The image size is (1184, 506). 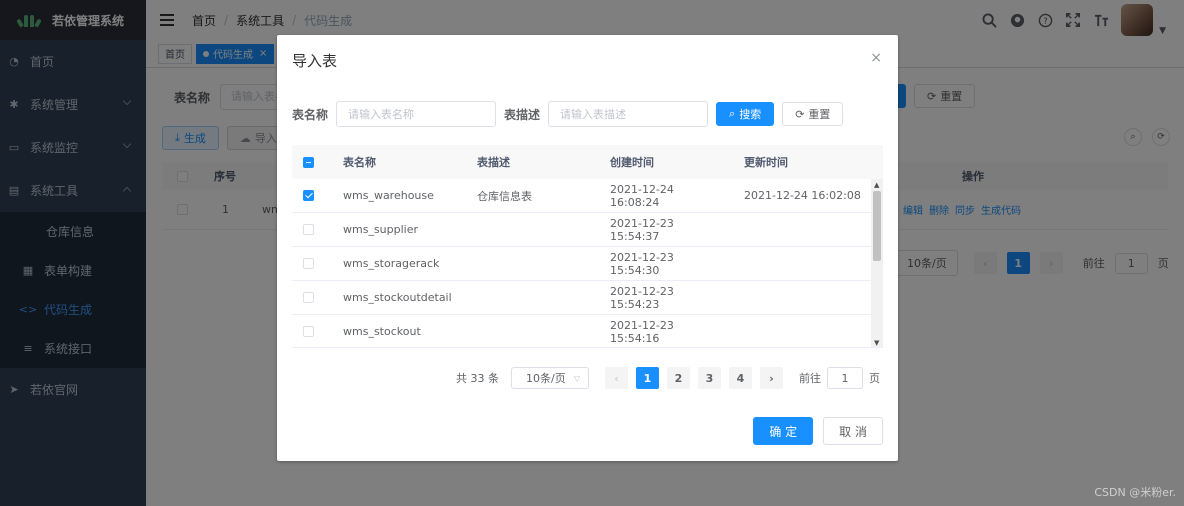 I want to click on dialog-search-form: 表名称 表描述 ⌕ 搜索 ⟳ 重置, so click(x=568, y=114).